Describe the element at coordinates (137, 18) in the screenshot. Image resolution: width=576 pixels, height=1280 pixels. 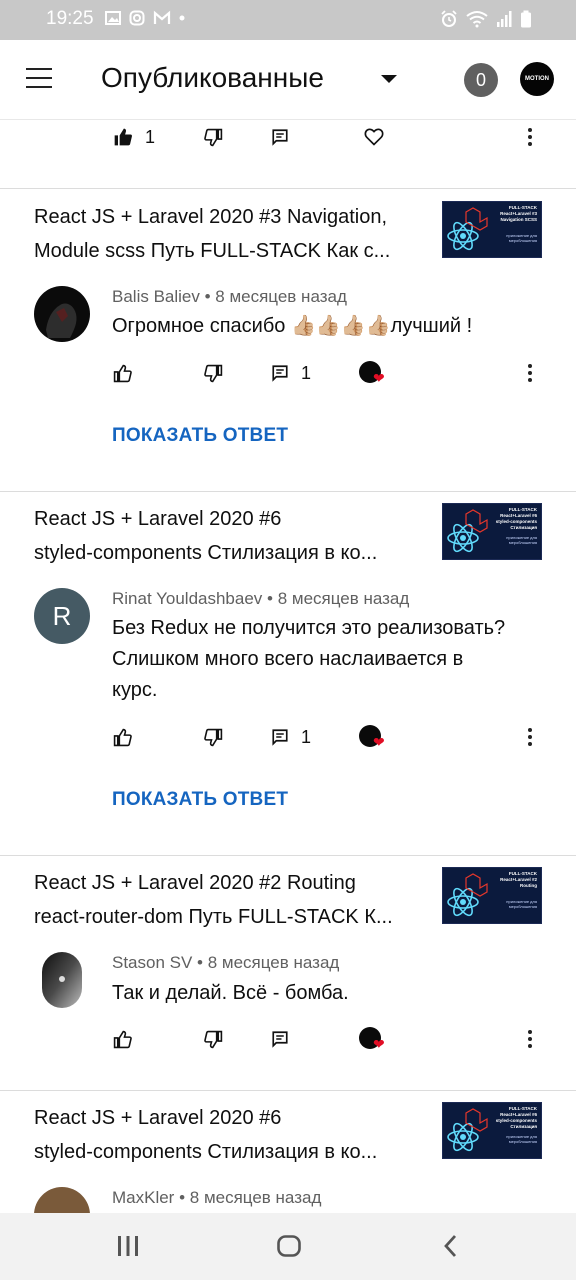
I see `instagram-icon` at that location.